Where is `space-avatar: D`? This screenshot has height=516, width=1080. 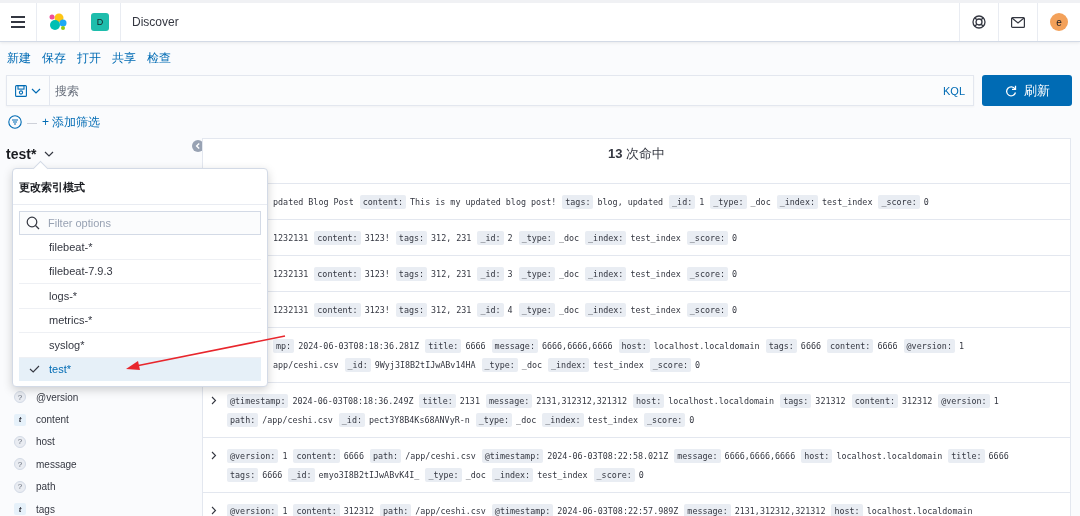 space-avatar: D is located at coordinates (100, 22).